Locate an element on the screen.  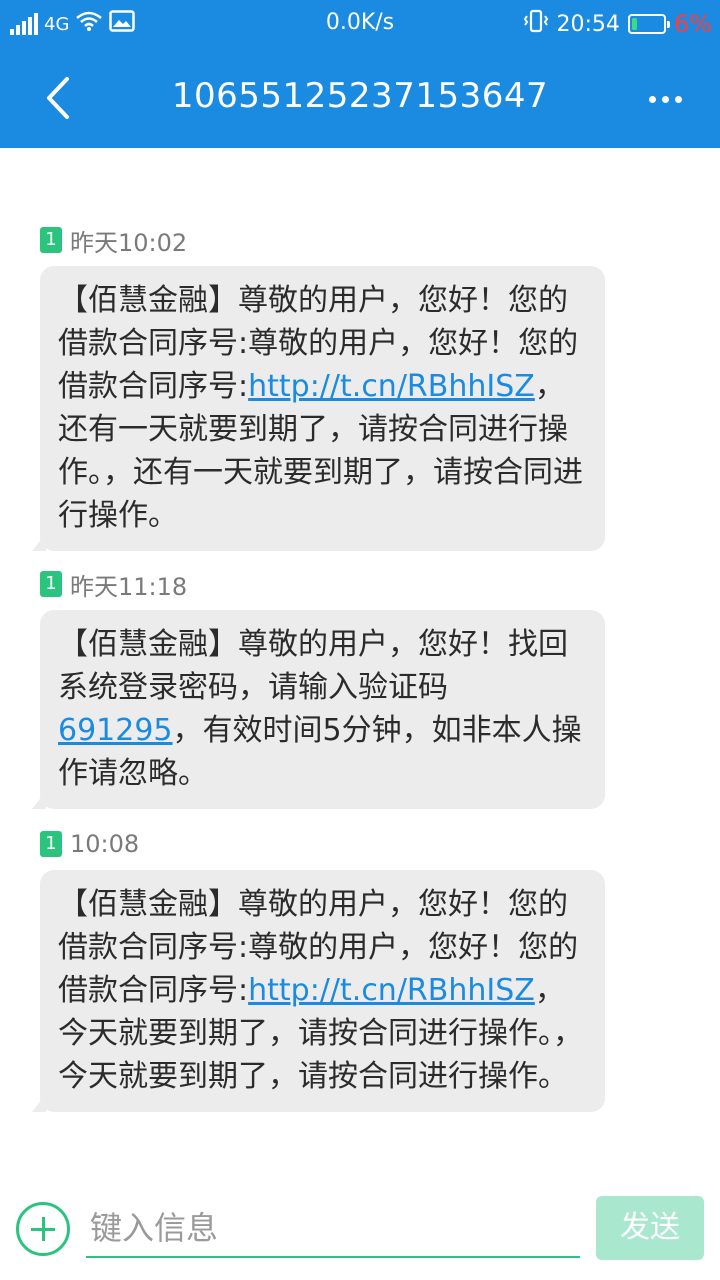
message-time: 昨天10:02 is located at coordinates (129, 242).